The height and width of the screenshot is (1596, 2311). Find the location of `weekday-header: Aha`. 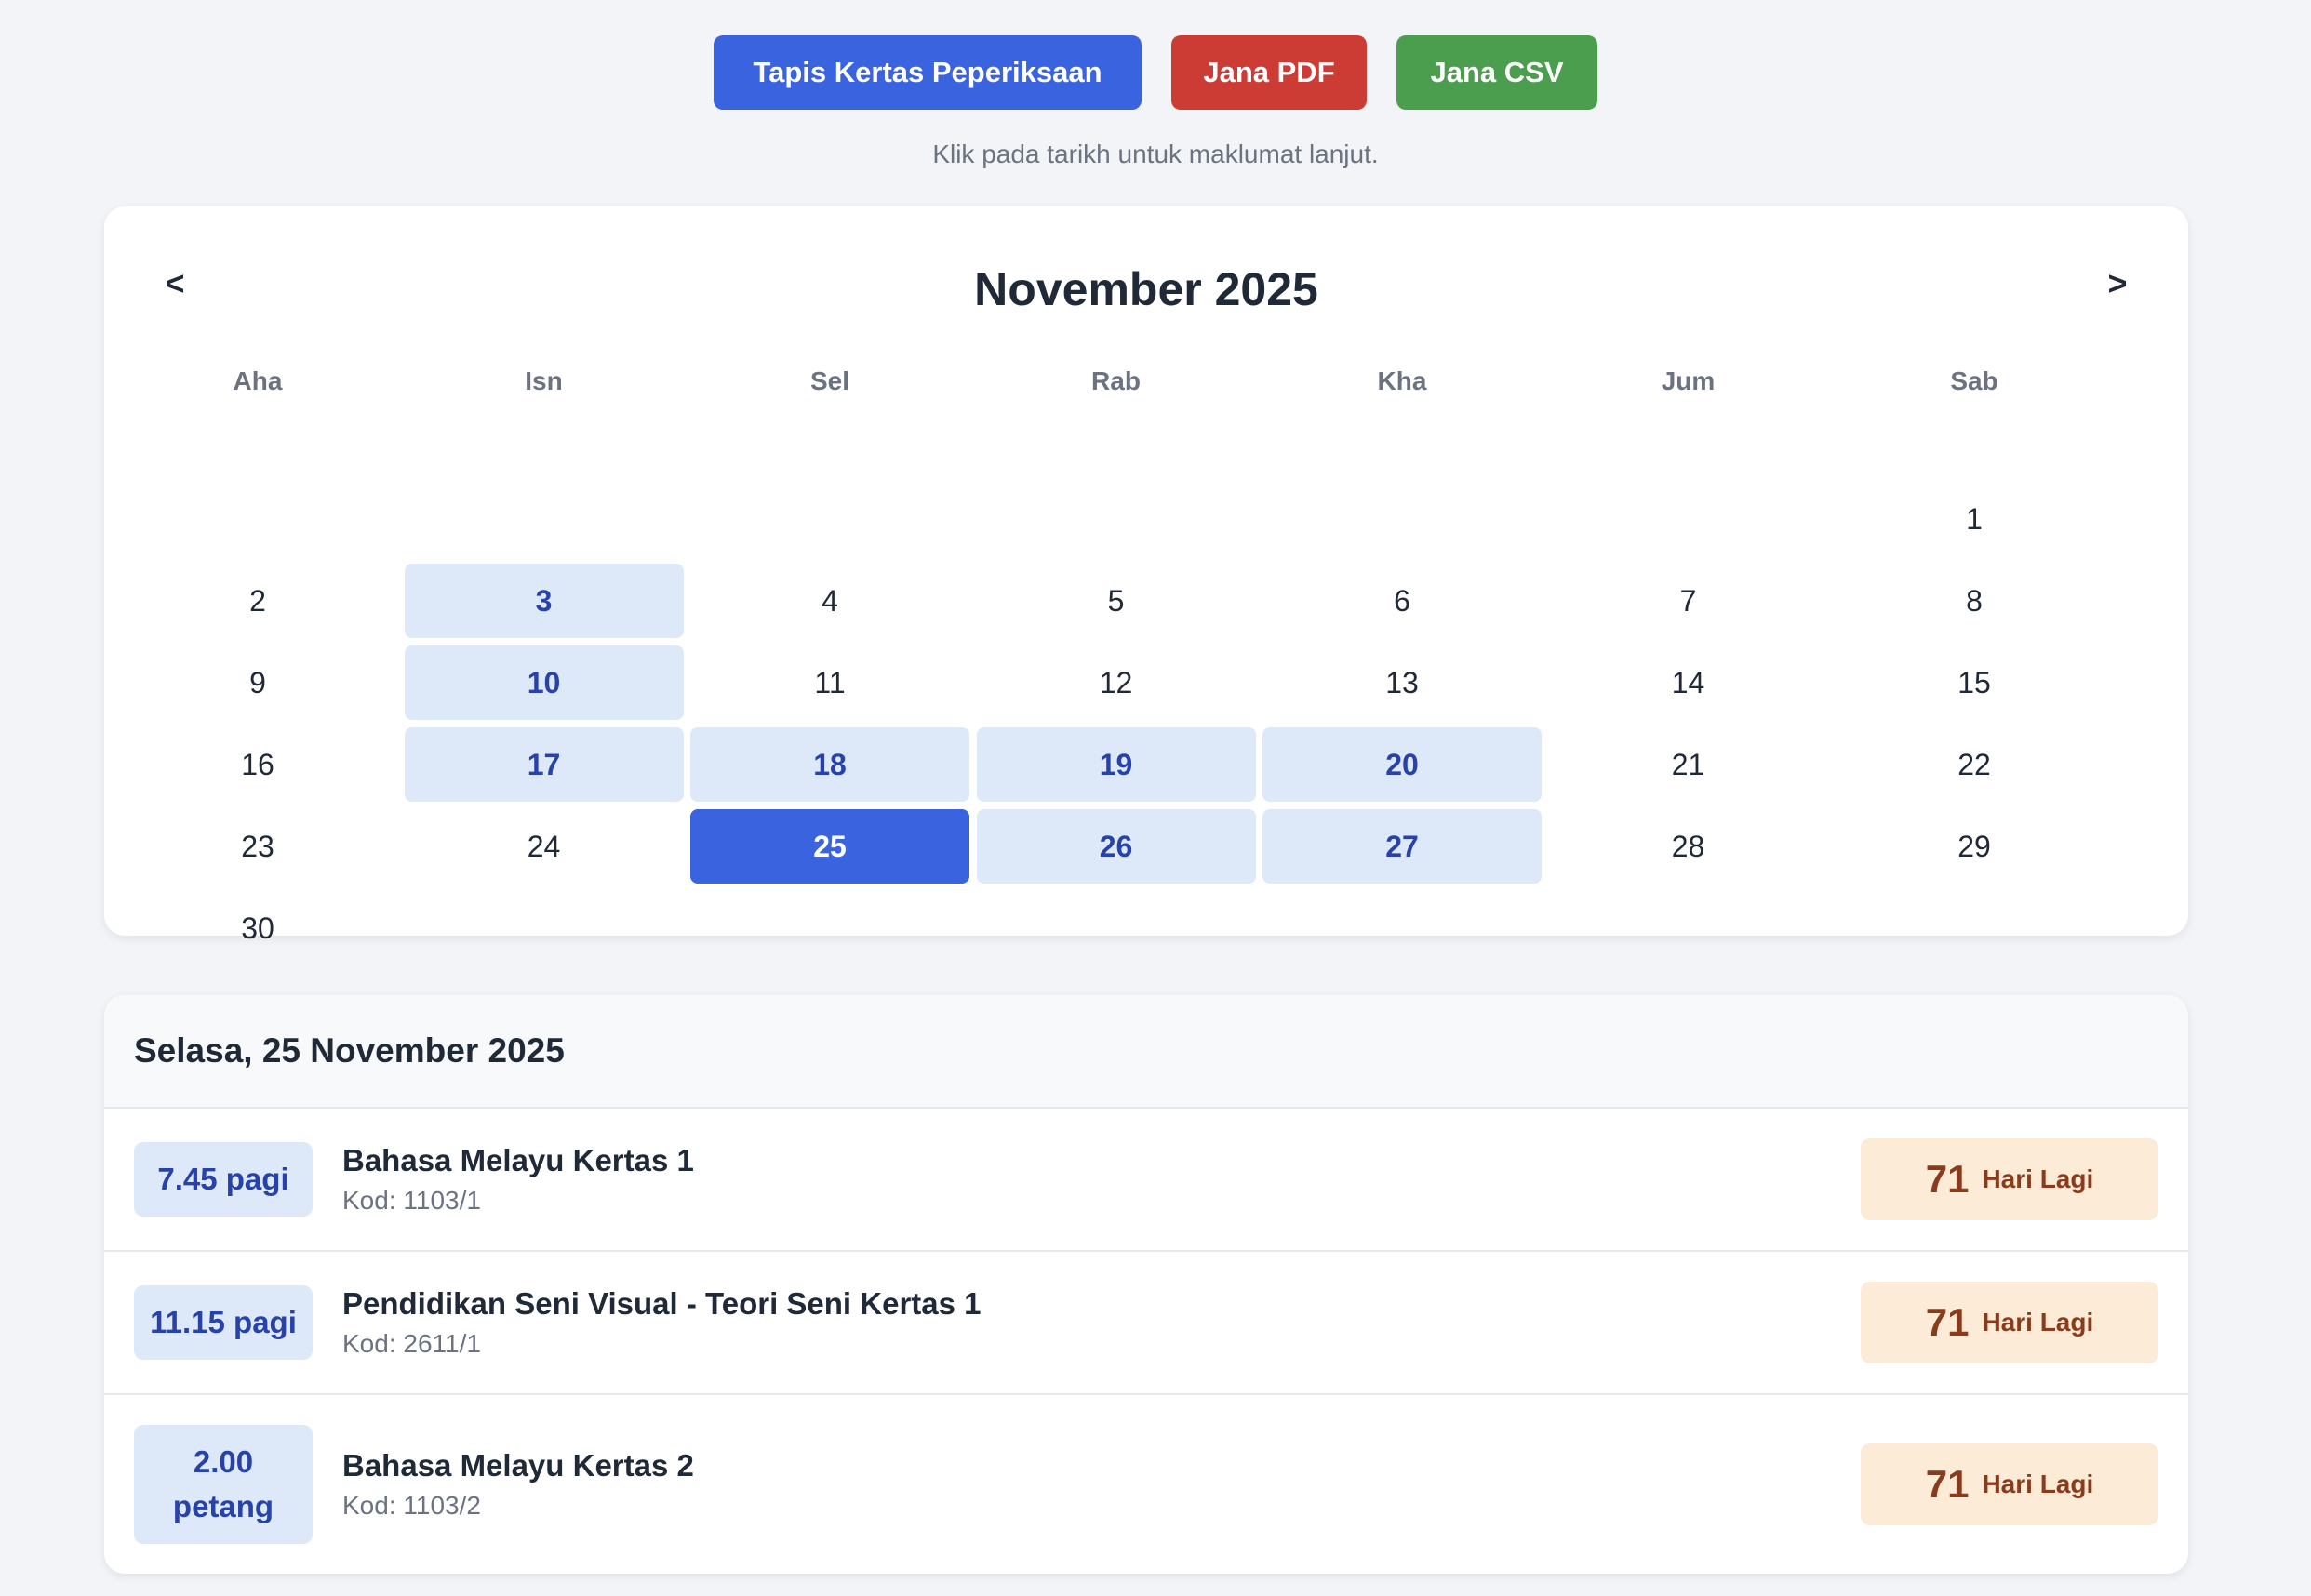

weekday-header: Aha is located at coordinates (258, 381).